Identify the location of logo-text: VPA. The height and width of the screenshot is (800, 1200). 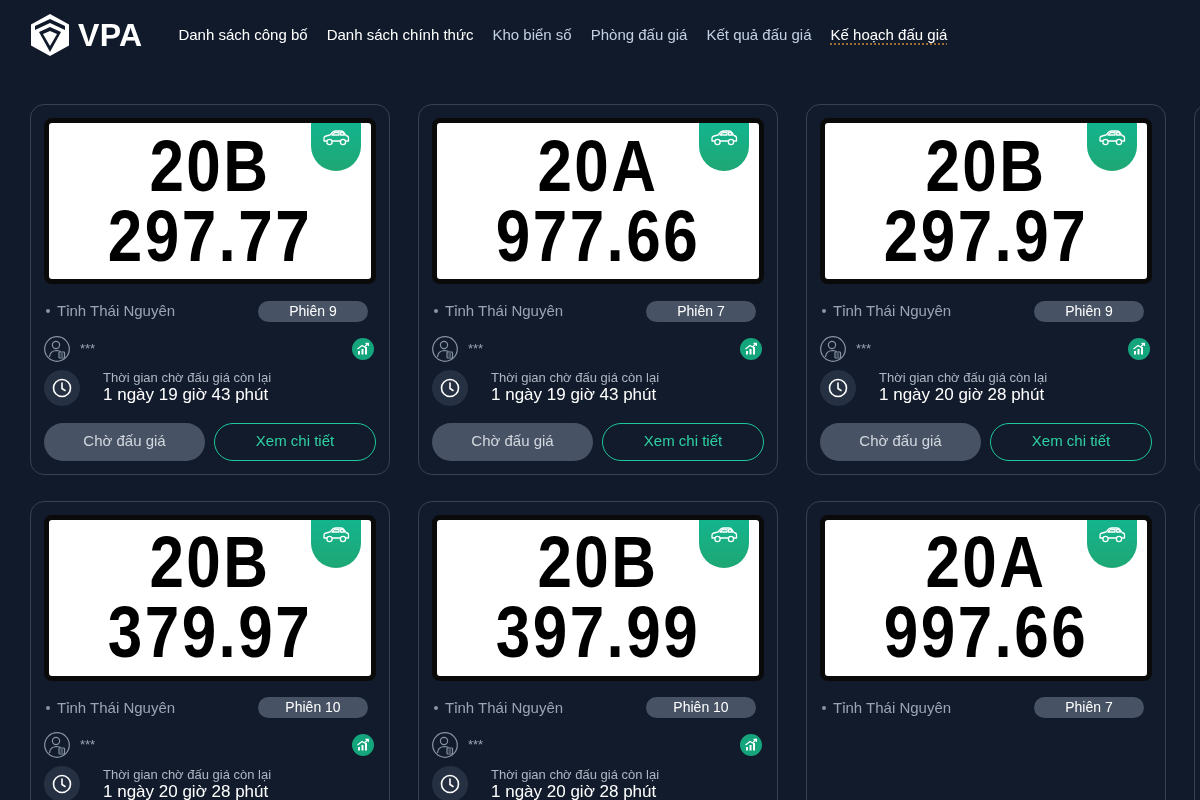
(110, 35).